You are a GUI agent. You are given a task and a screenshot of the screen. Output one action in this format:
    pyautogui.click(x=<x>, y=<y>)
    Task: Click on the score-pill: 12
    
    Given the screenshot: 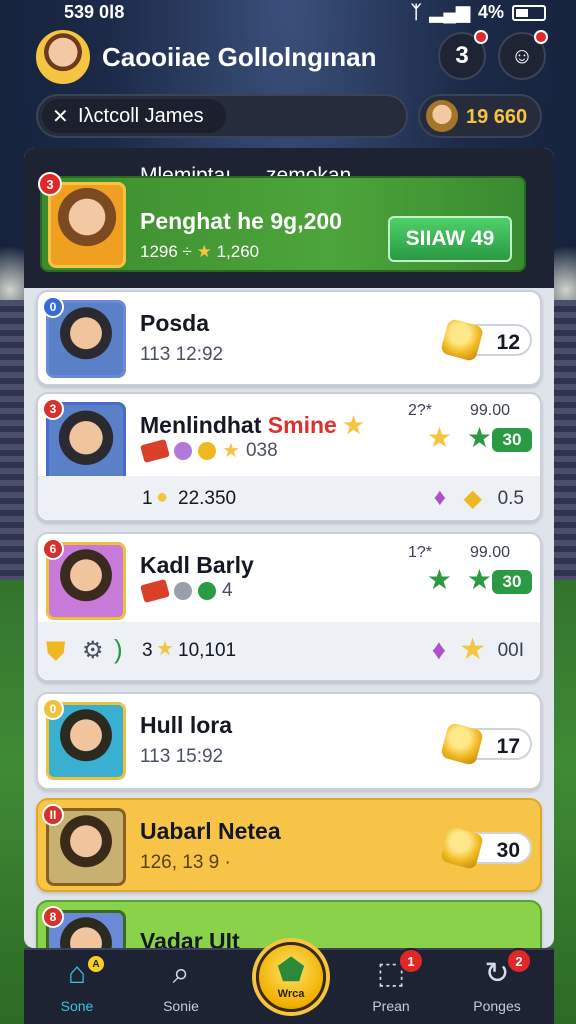 What is the action you would take?
    pyautogui.click(x=485, y=340)
    